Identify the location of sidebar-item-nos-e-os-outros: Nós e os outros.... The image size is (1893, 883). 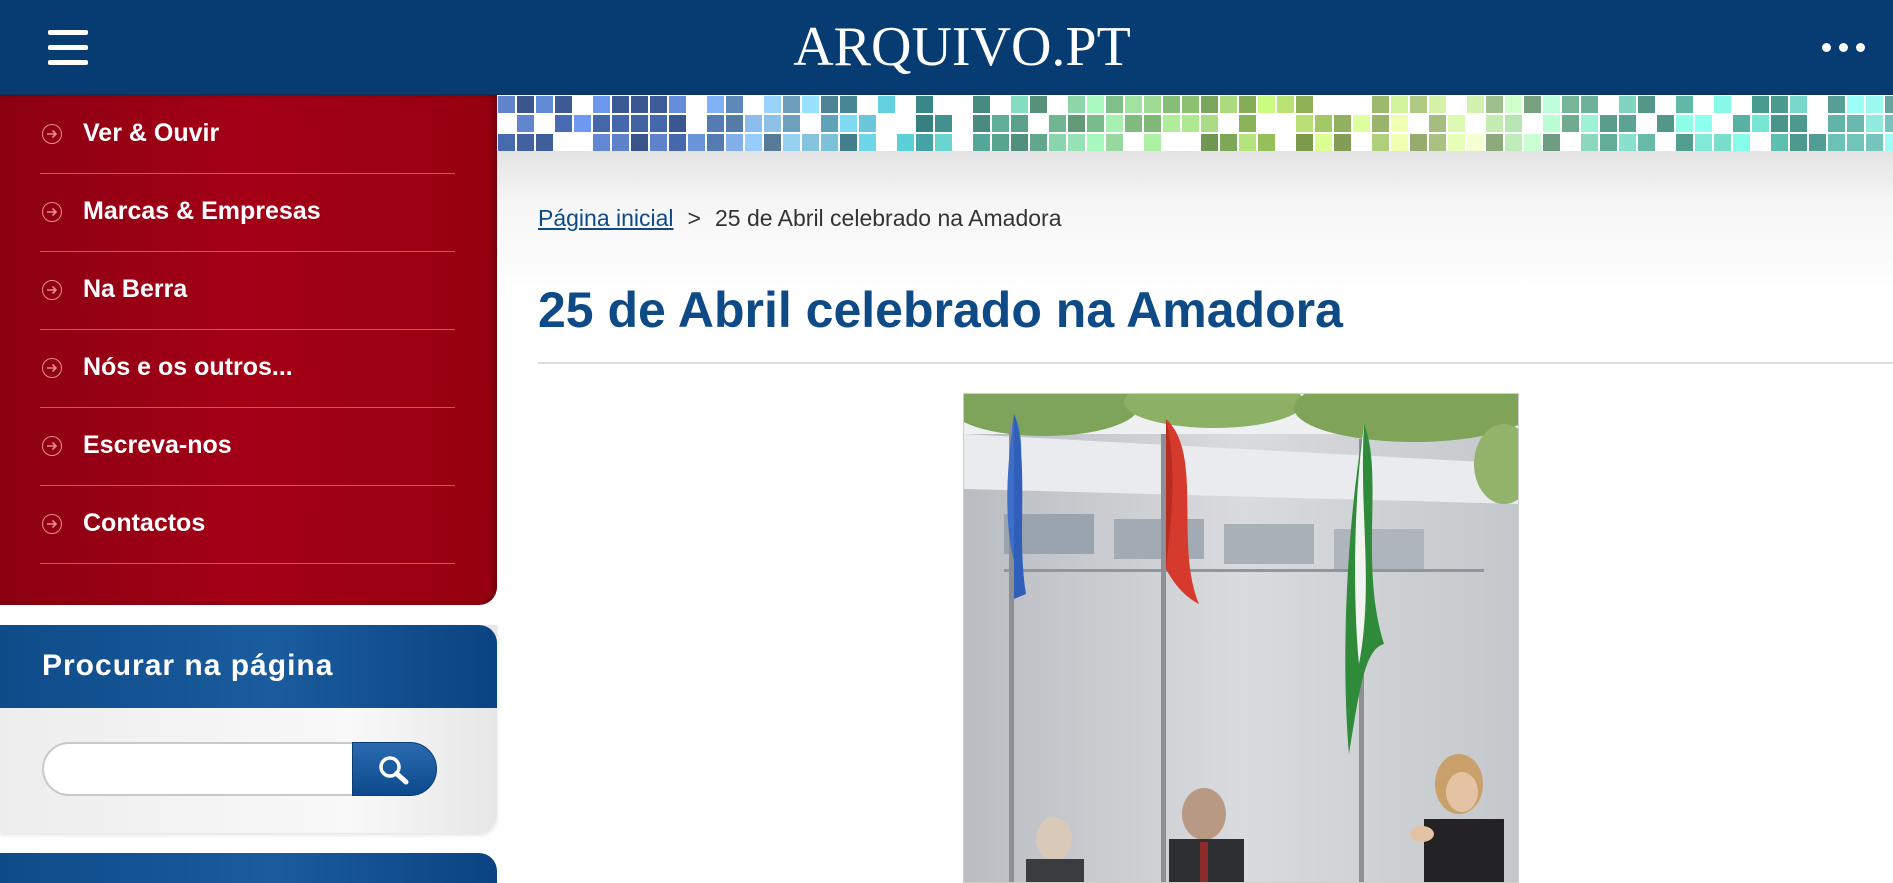
(247, 368).